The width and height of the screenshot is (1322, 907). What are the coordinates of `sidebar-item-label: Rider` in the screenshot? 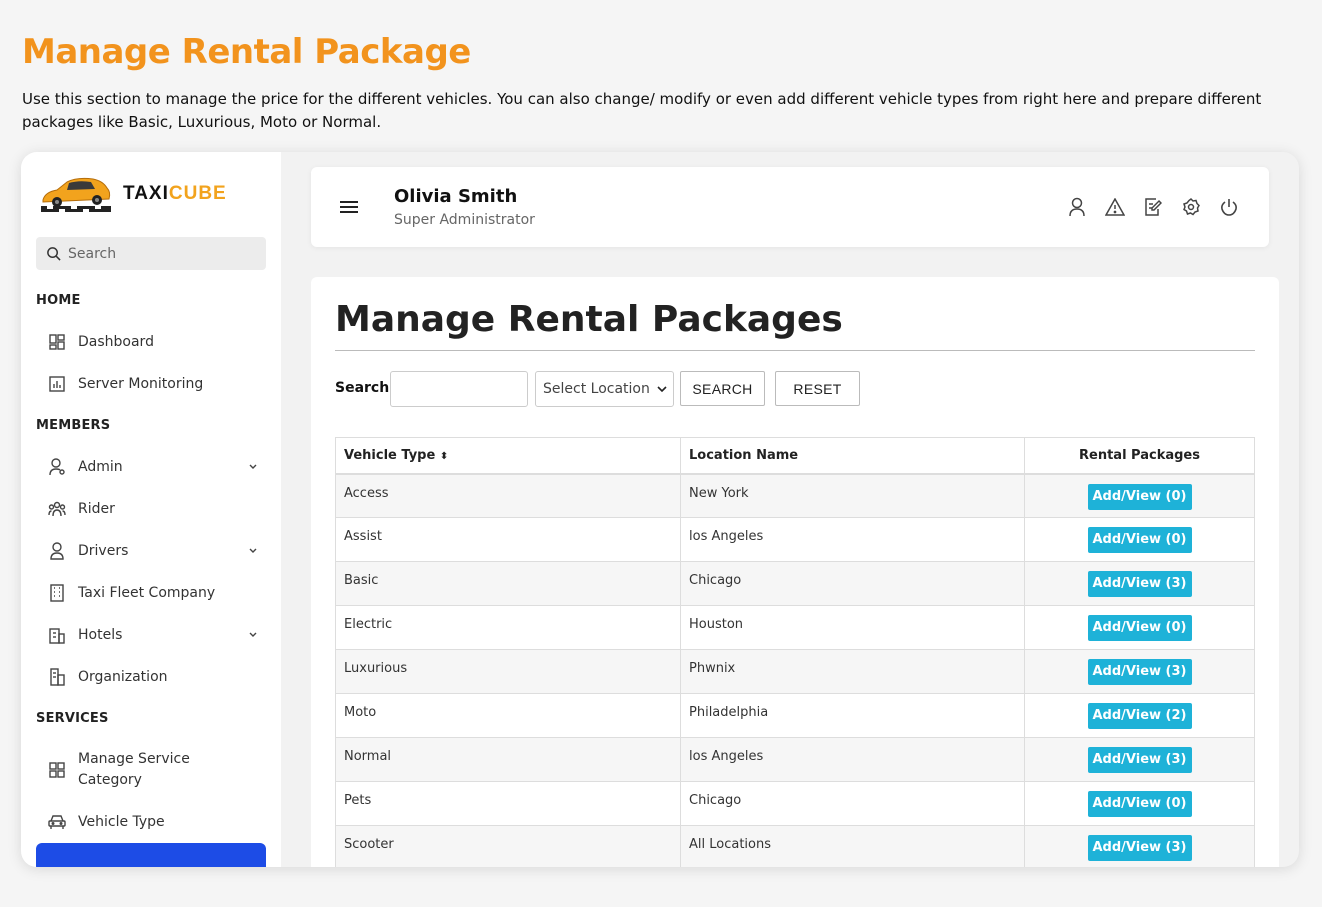 It's located at (96, 509).